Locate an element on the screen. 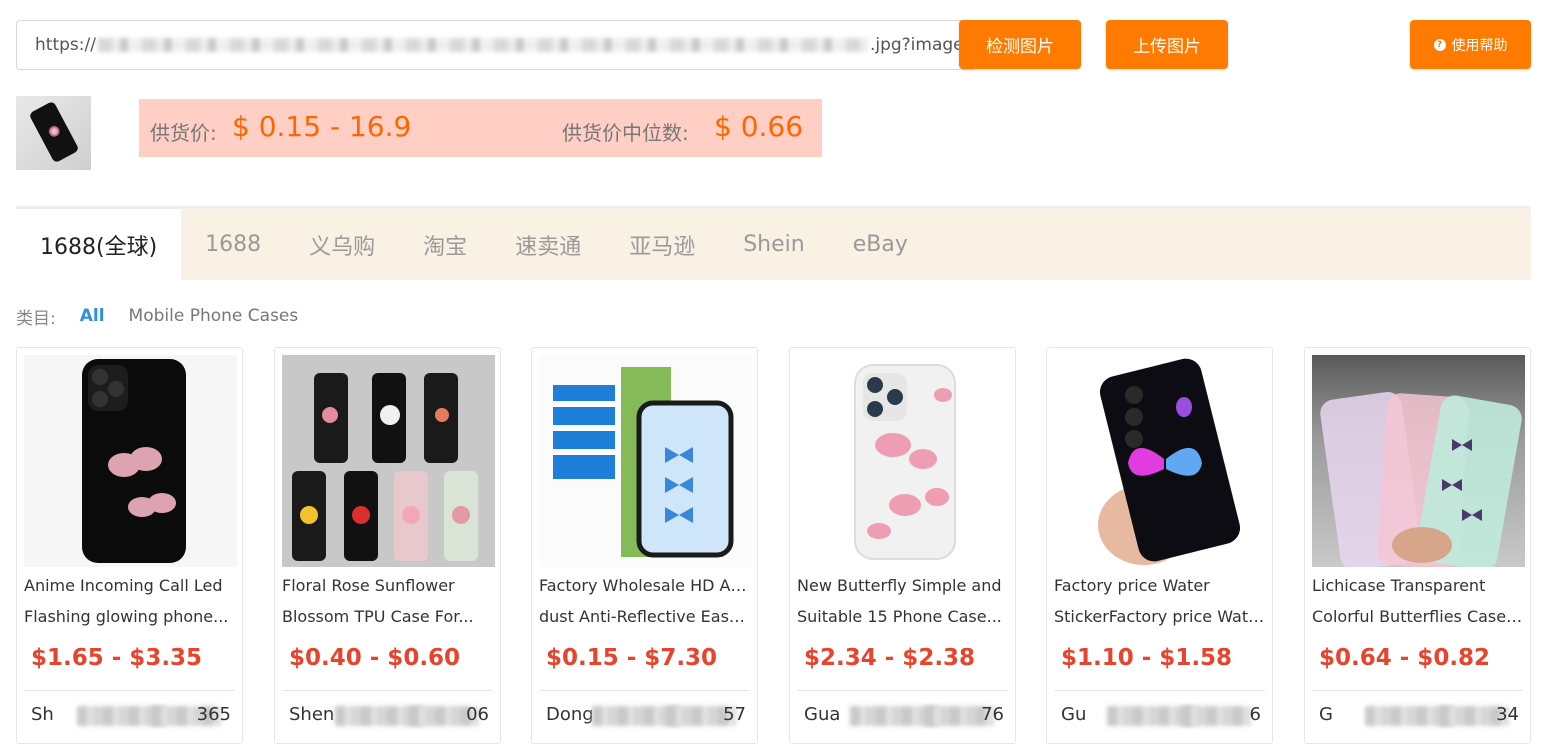 The image size is (1556, 751). seller-name-end: 76 is located at coordinates (992, 714).